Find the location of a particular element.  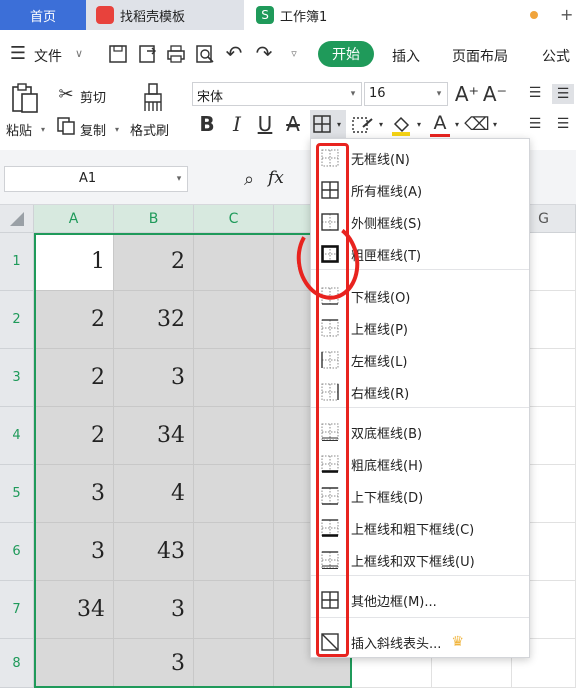

customize-toolbar-icon: ▿ is located at coordinates (294, 53).